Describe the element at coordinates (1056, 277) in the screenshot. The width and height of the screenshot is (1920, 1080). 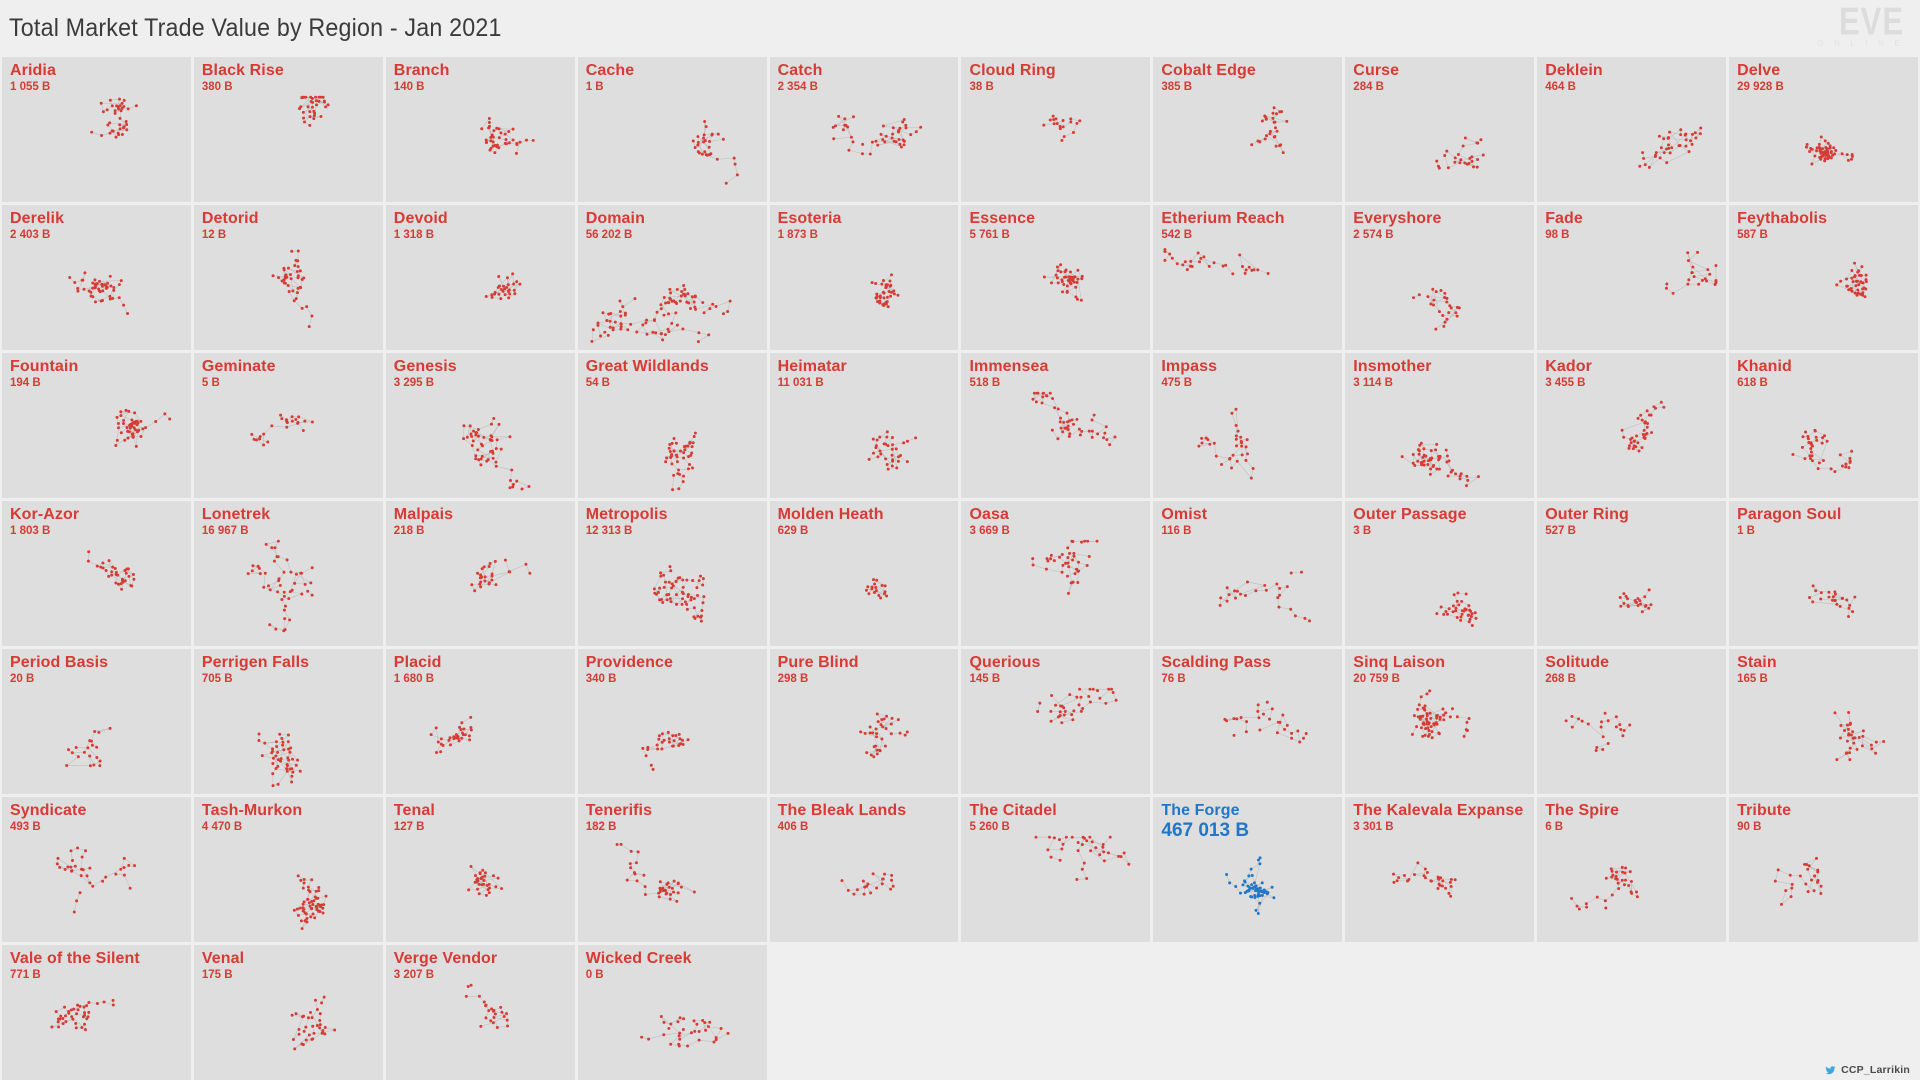
I see `region-cell: Essence 5 761 B` at that location.